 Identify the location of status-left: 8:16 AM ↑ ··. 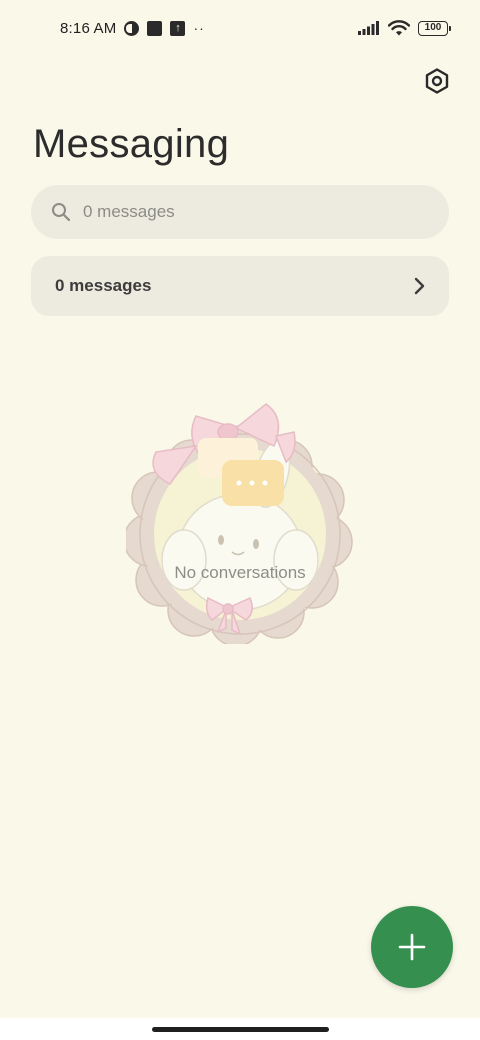
(132, 28).